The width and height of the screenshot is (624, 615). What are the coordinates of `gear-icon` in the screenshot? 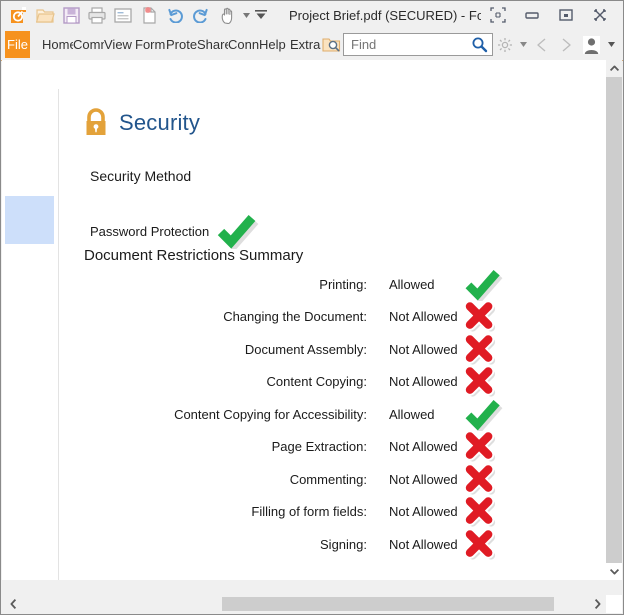 It's located at (505, 45).